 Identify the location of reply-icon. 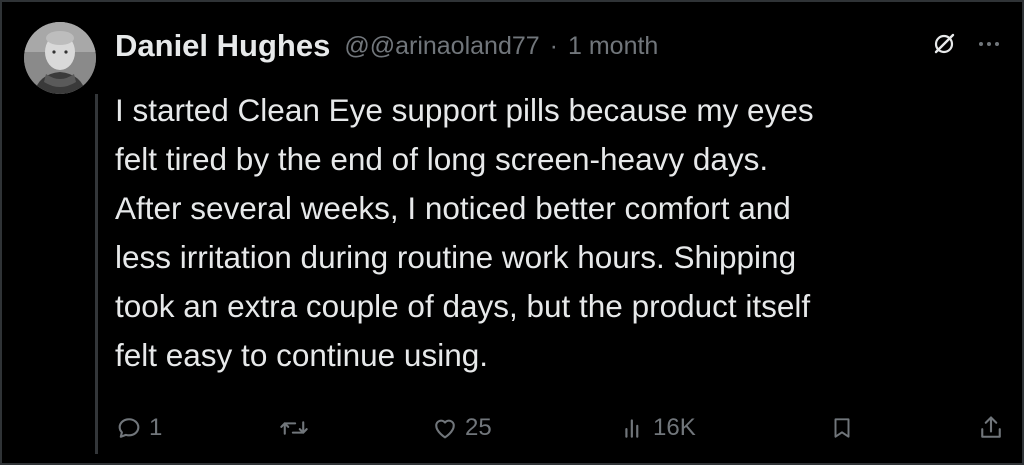
(129, 428).